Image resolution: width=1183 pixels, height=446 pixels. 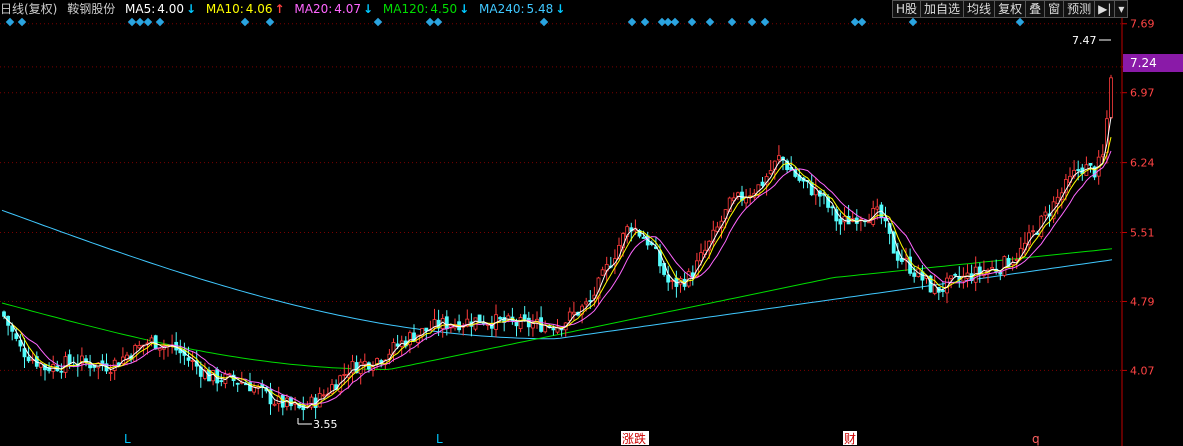 What do you see at coordinates (1036, 439) in the screenshot?
I see `marker-q: q` at bounding box center [1036, 439].